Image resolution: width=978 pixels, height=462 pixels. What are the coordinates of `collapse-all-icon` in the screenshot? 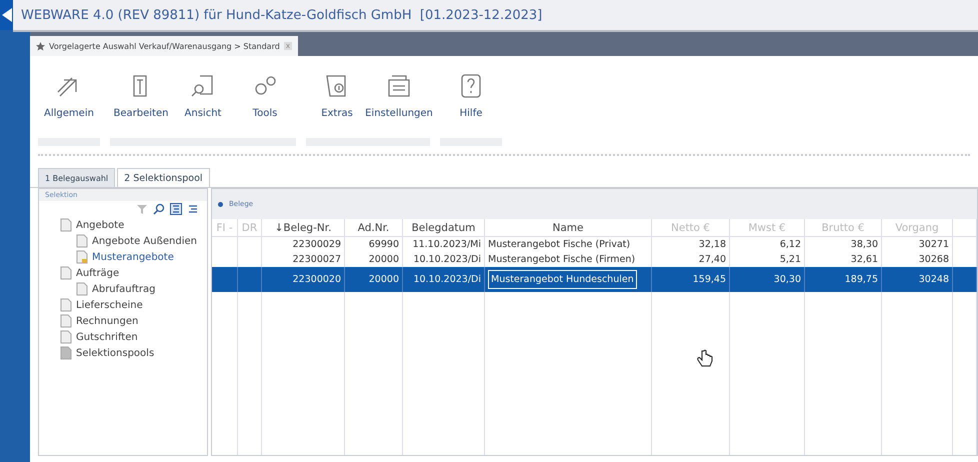 It's located at (193, 209).